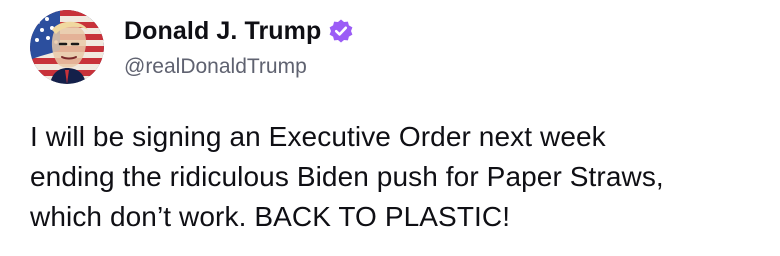  I want to click on author-handle: @realDonaldTrump, so click(239, 67).